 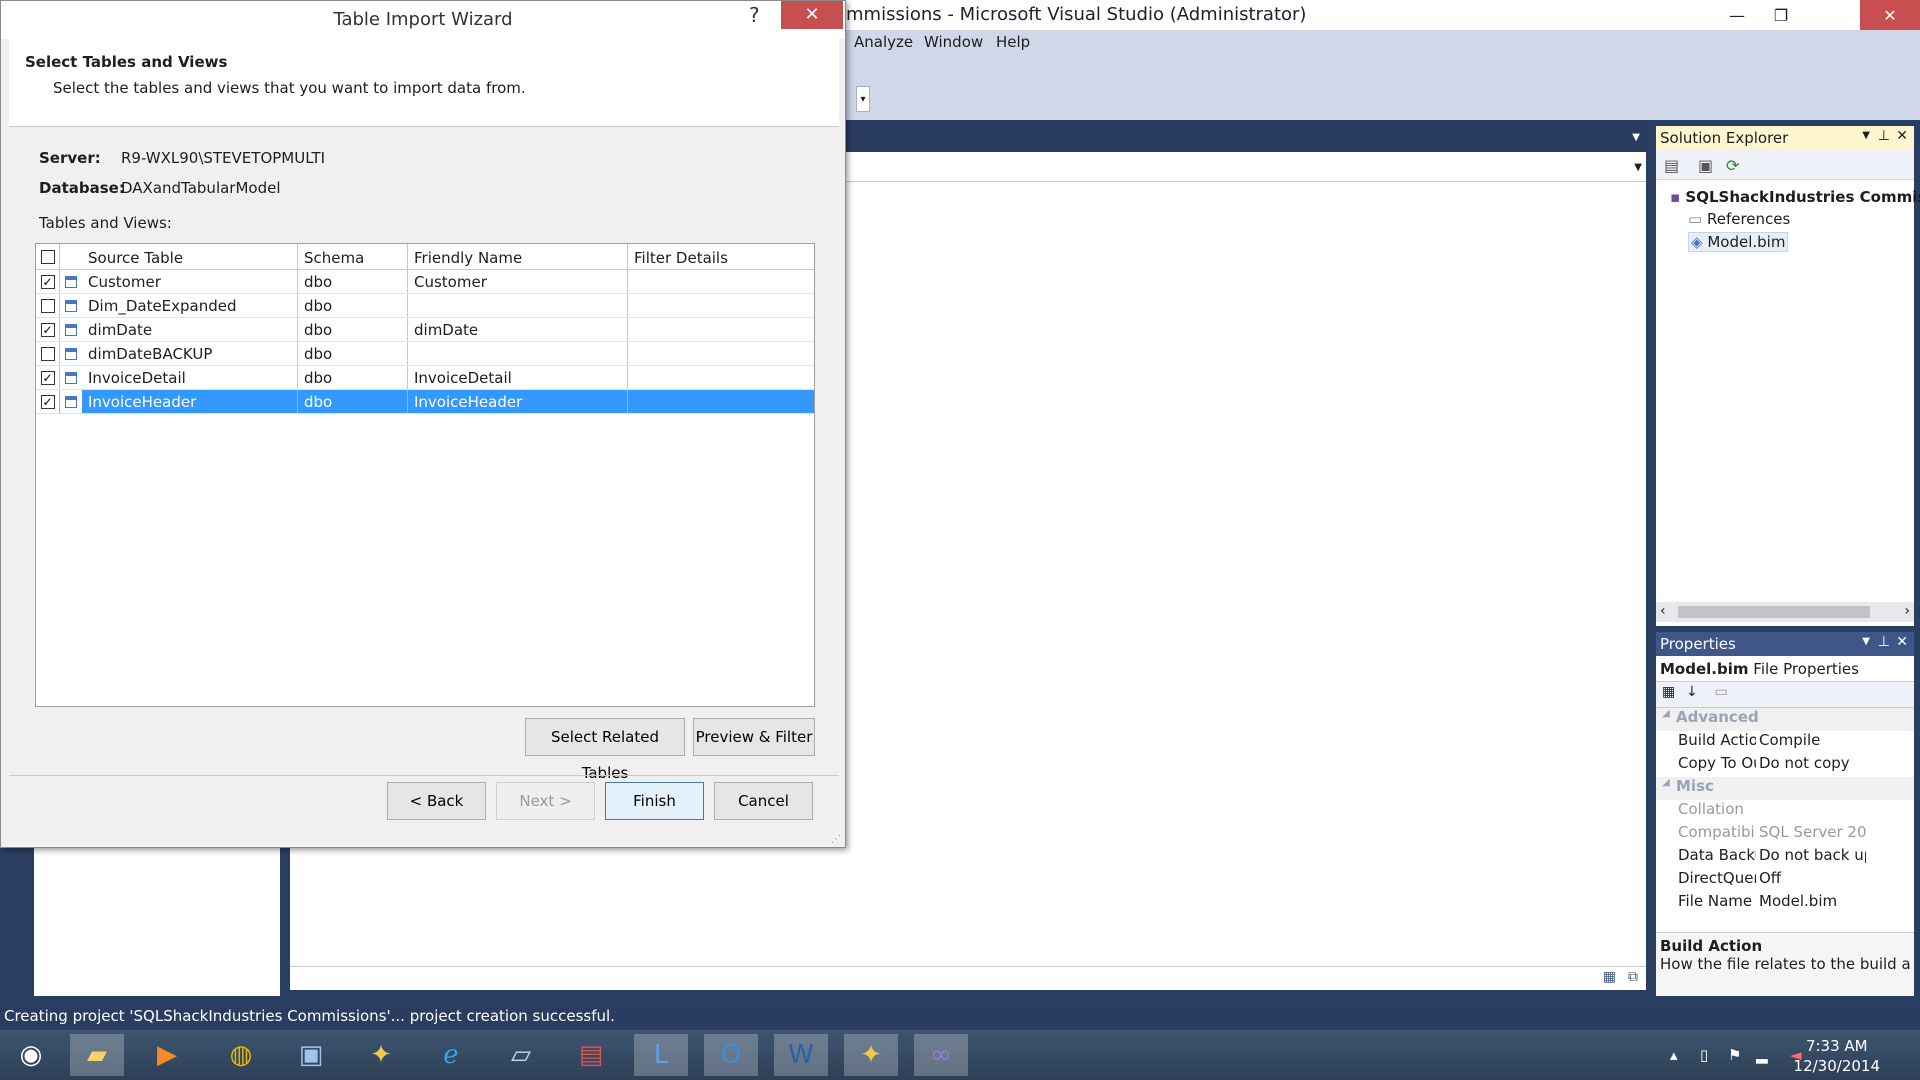 What do you see at coordinates (1811, 811) in the screenshot?
I see `property-value` at bounding box center [1811, 811].